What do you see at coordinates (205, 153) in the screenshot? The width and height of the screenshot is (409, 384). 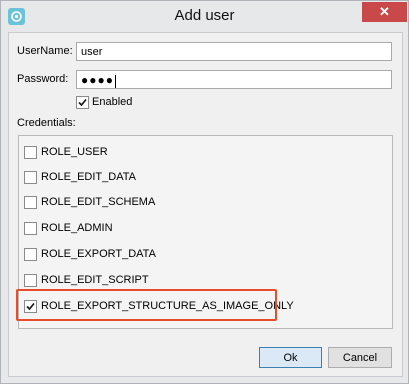 I see `role-item-user: ROLE_USER` at bounding box center [205, 153].